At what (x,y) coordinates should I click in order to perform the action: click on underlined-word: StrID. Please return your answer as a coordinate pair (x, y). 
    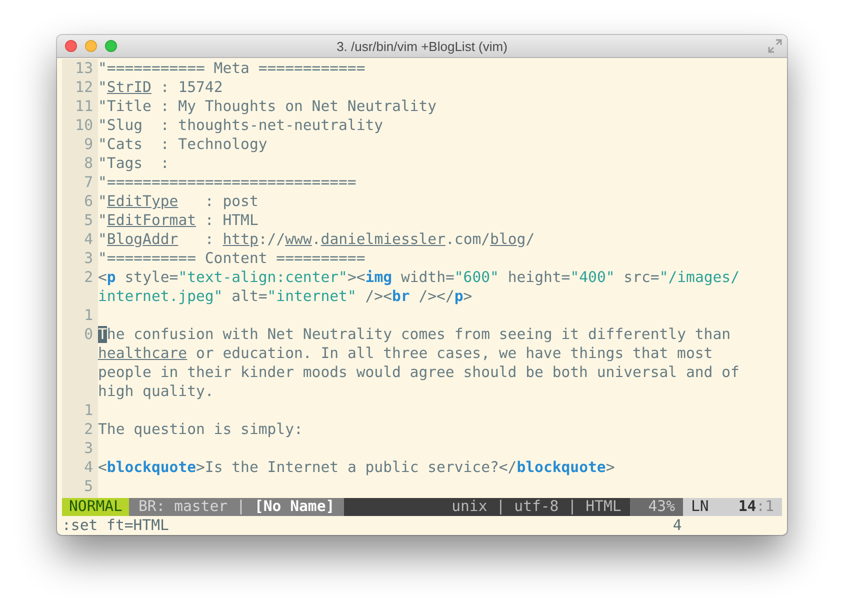
    Looking at the image, I should click on (129, 87).